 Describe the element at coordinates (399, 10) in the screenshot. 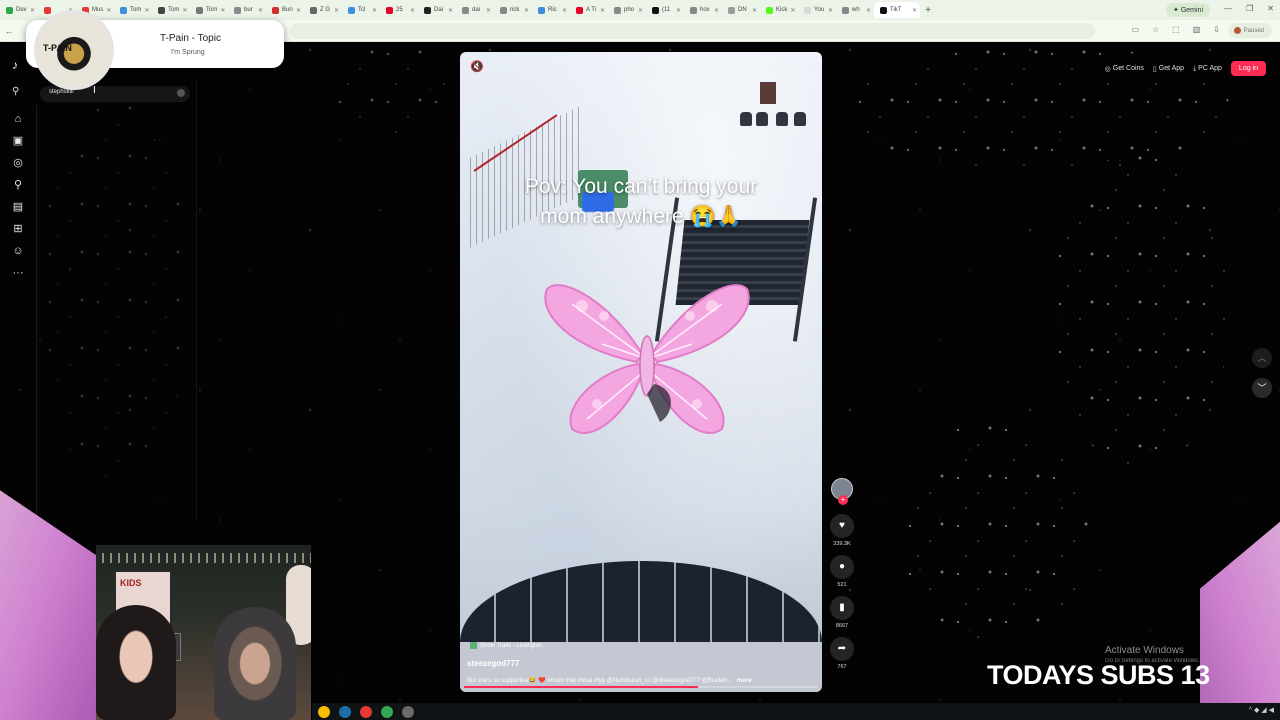

I see `browser-tab: 25 ✕` at that location.